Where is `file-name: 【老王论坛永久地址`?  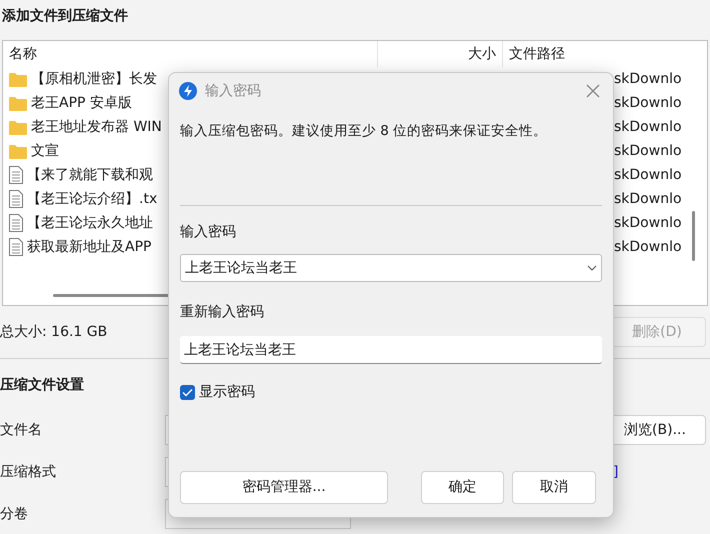
file-name: 【老王论坛永久地址 is located at coordinates (90, 223).